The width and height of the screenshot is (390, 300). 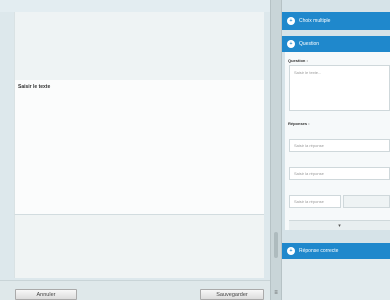 I want to click on save-button: Sauvegarder, so click(x=232, y=294).